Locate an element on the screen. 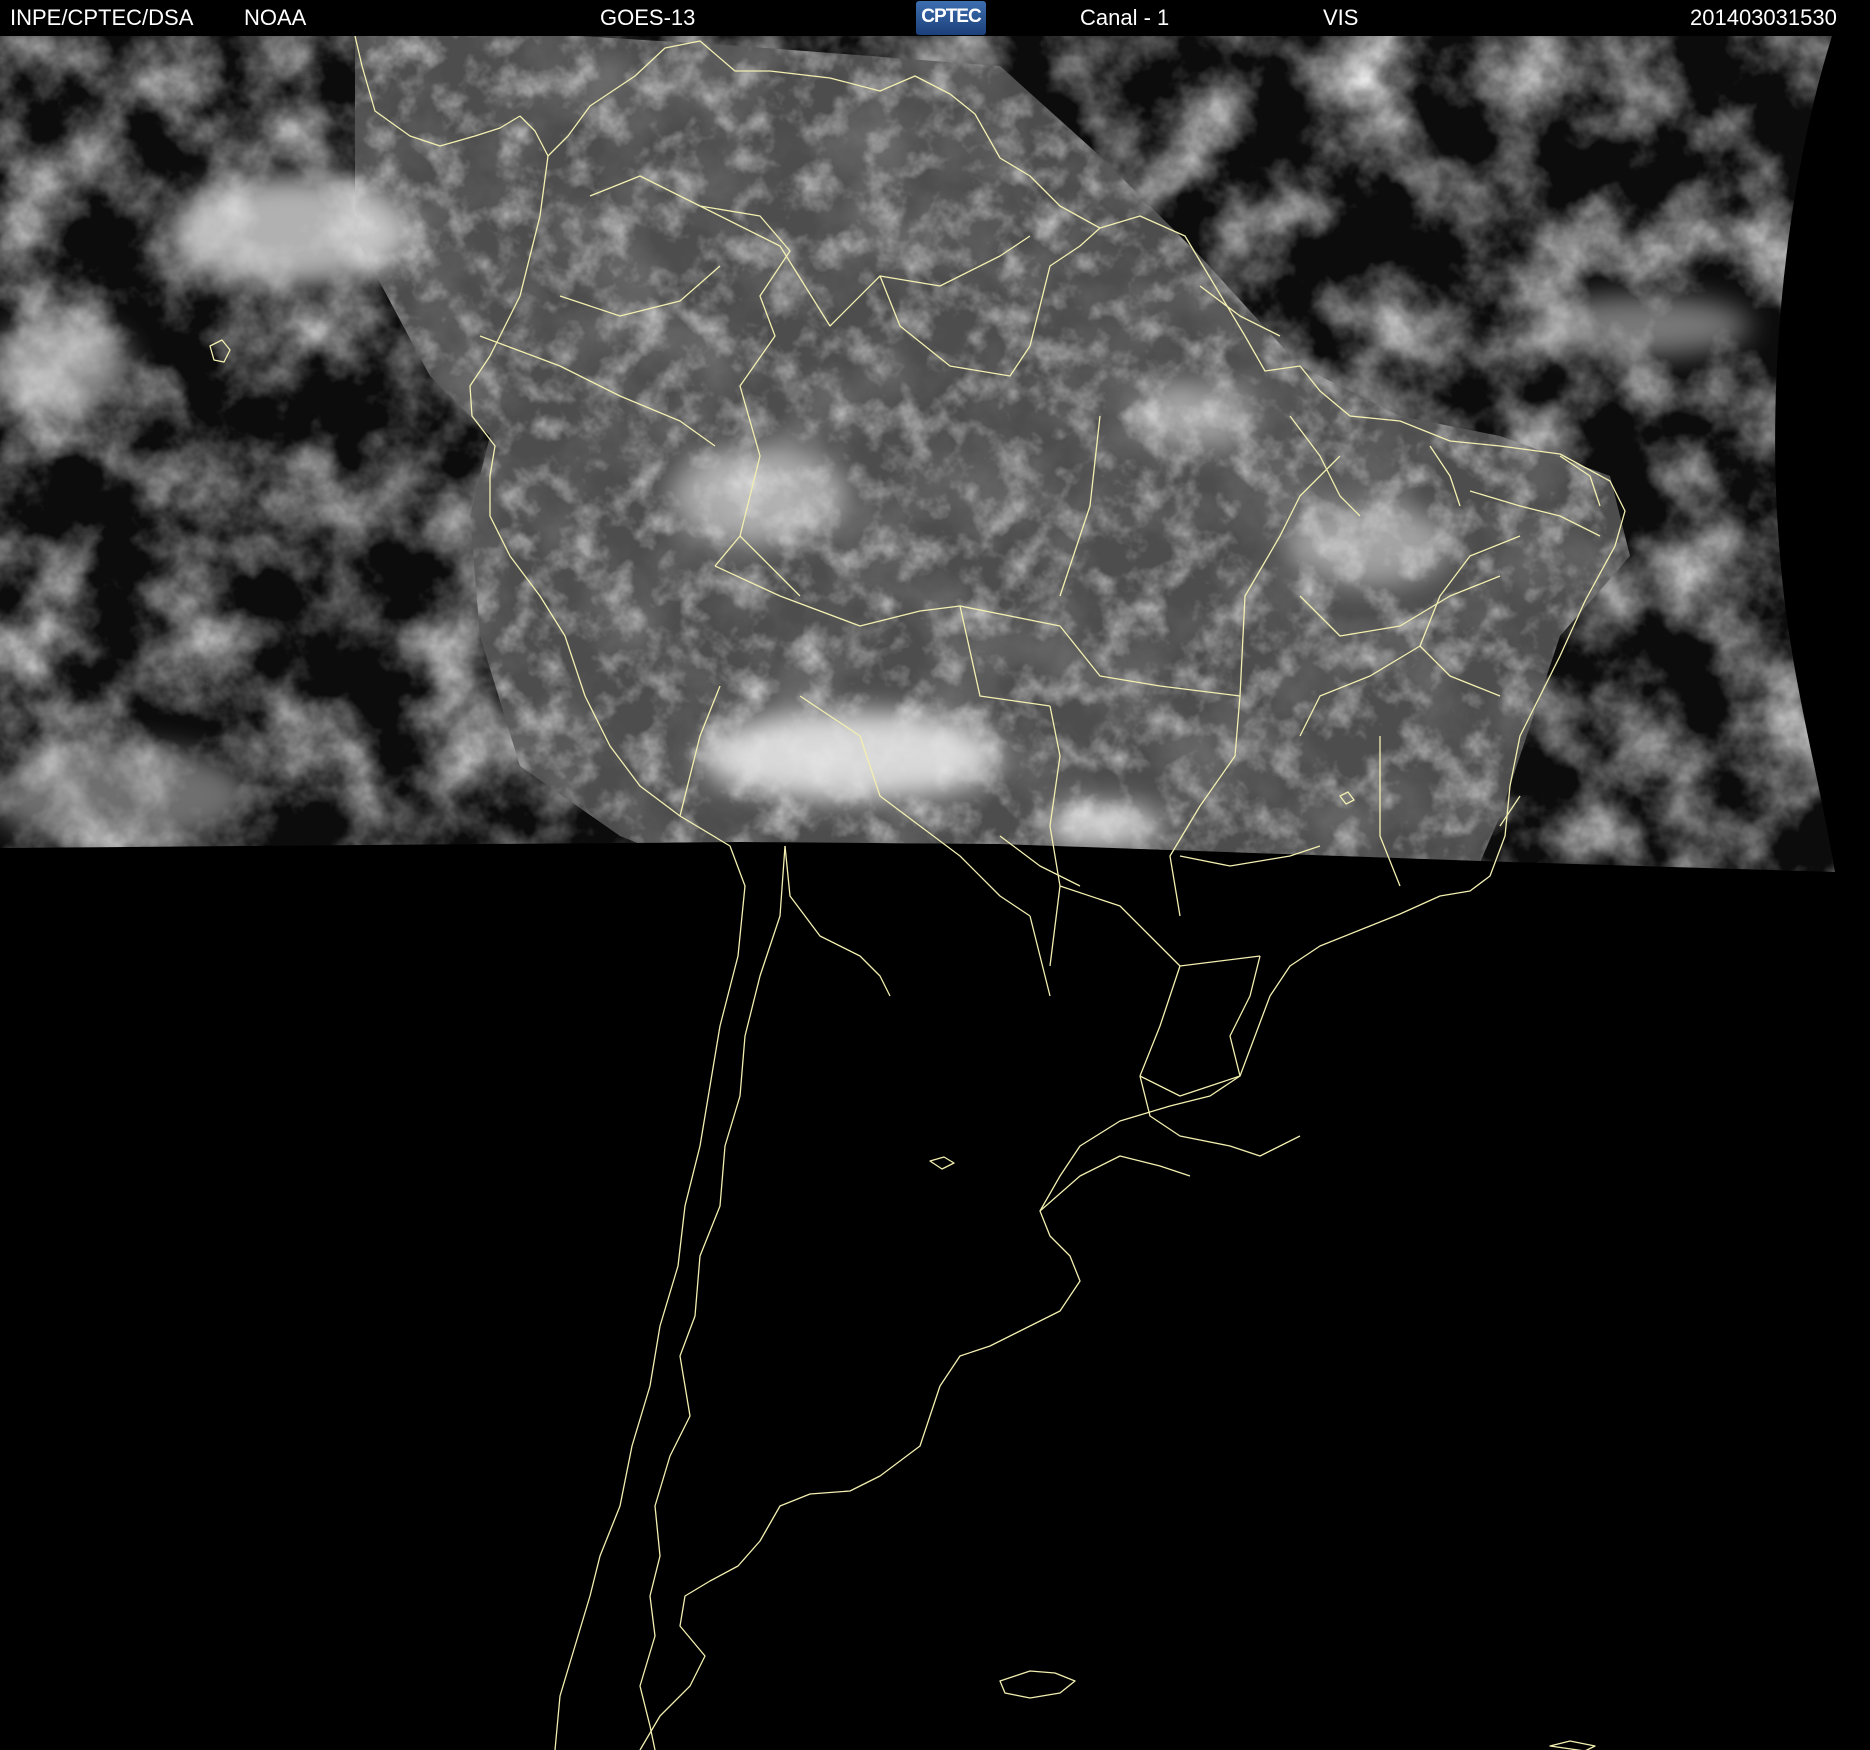 The image size is (1870, 1750). satellite-label: GOES-13 is located at coordinates (648, 17).